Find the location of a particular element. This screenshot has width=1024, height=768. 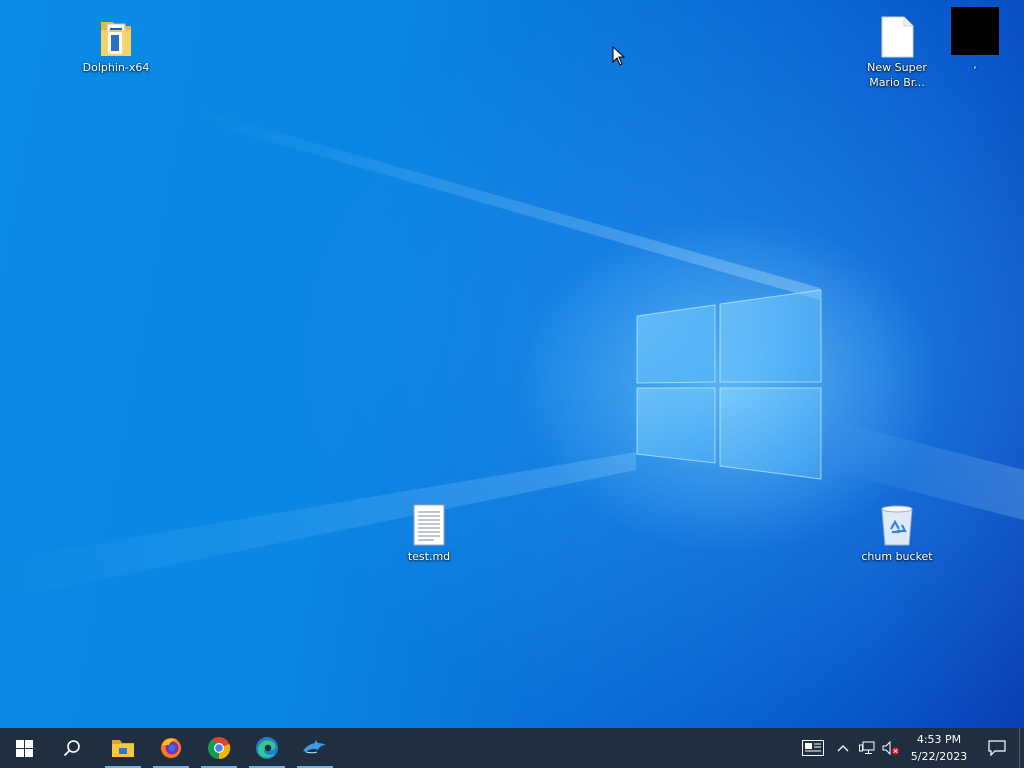

desktop-icon-label: chum bucket is located at coordinates (897, 556).